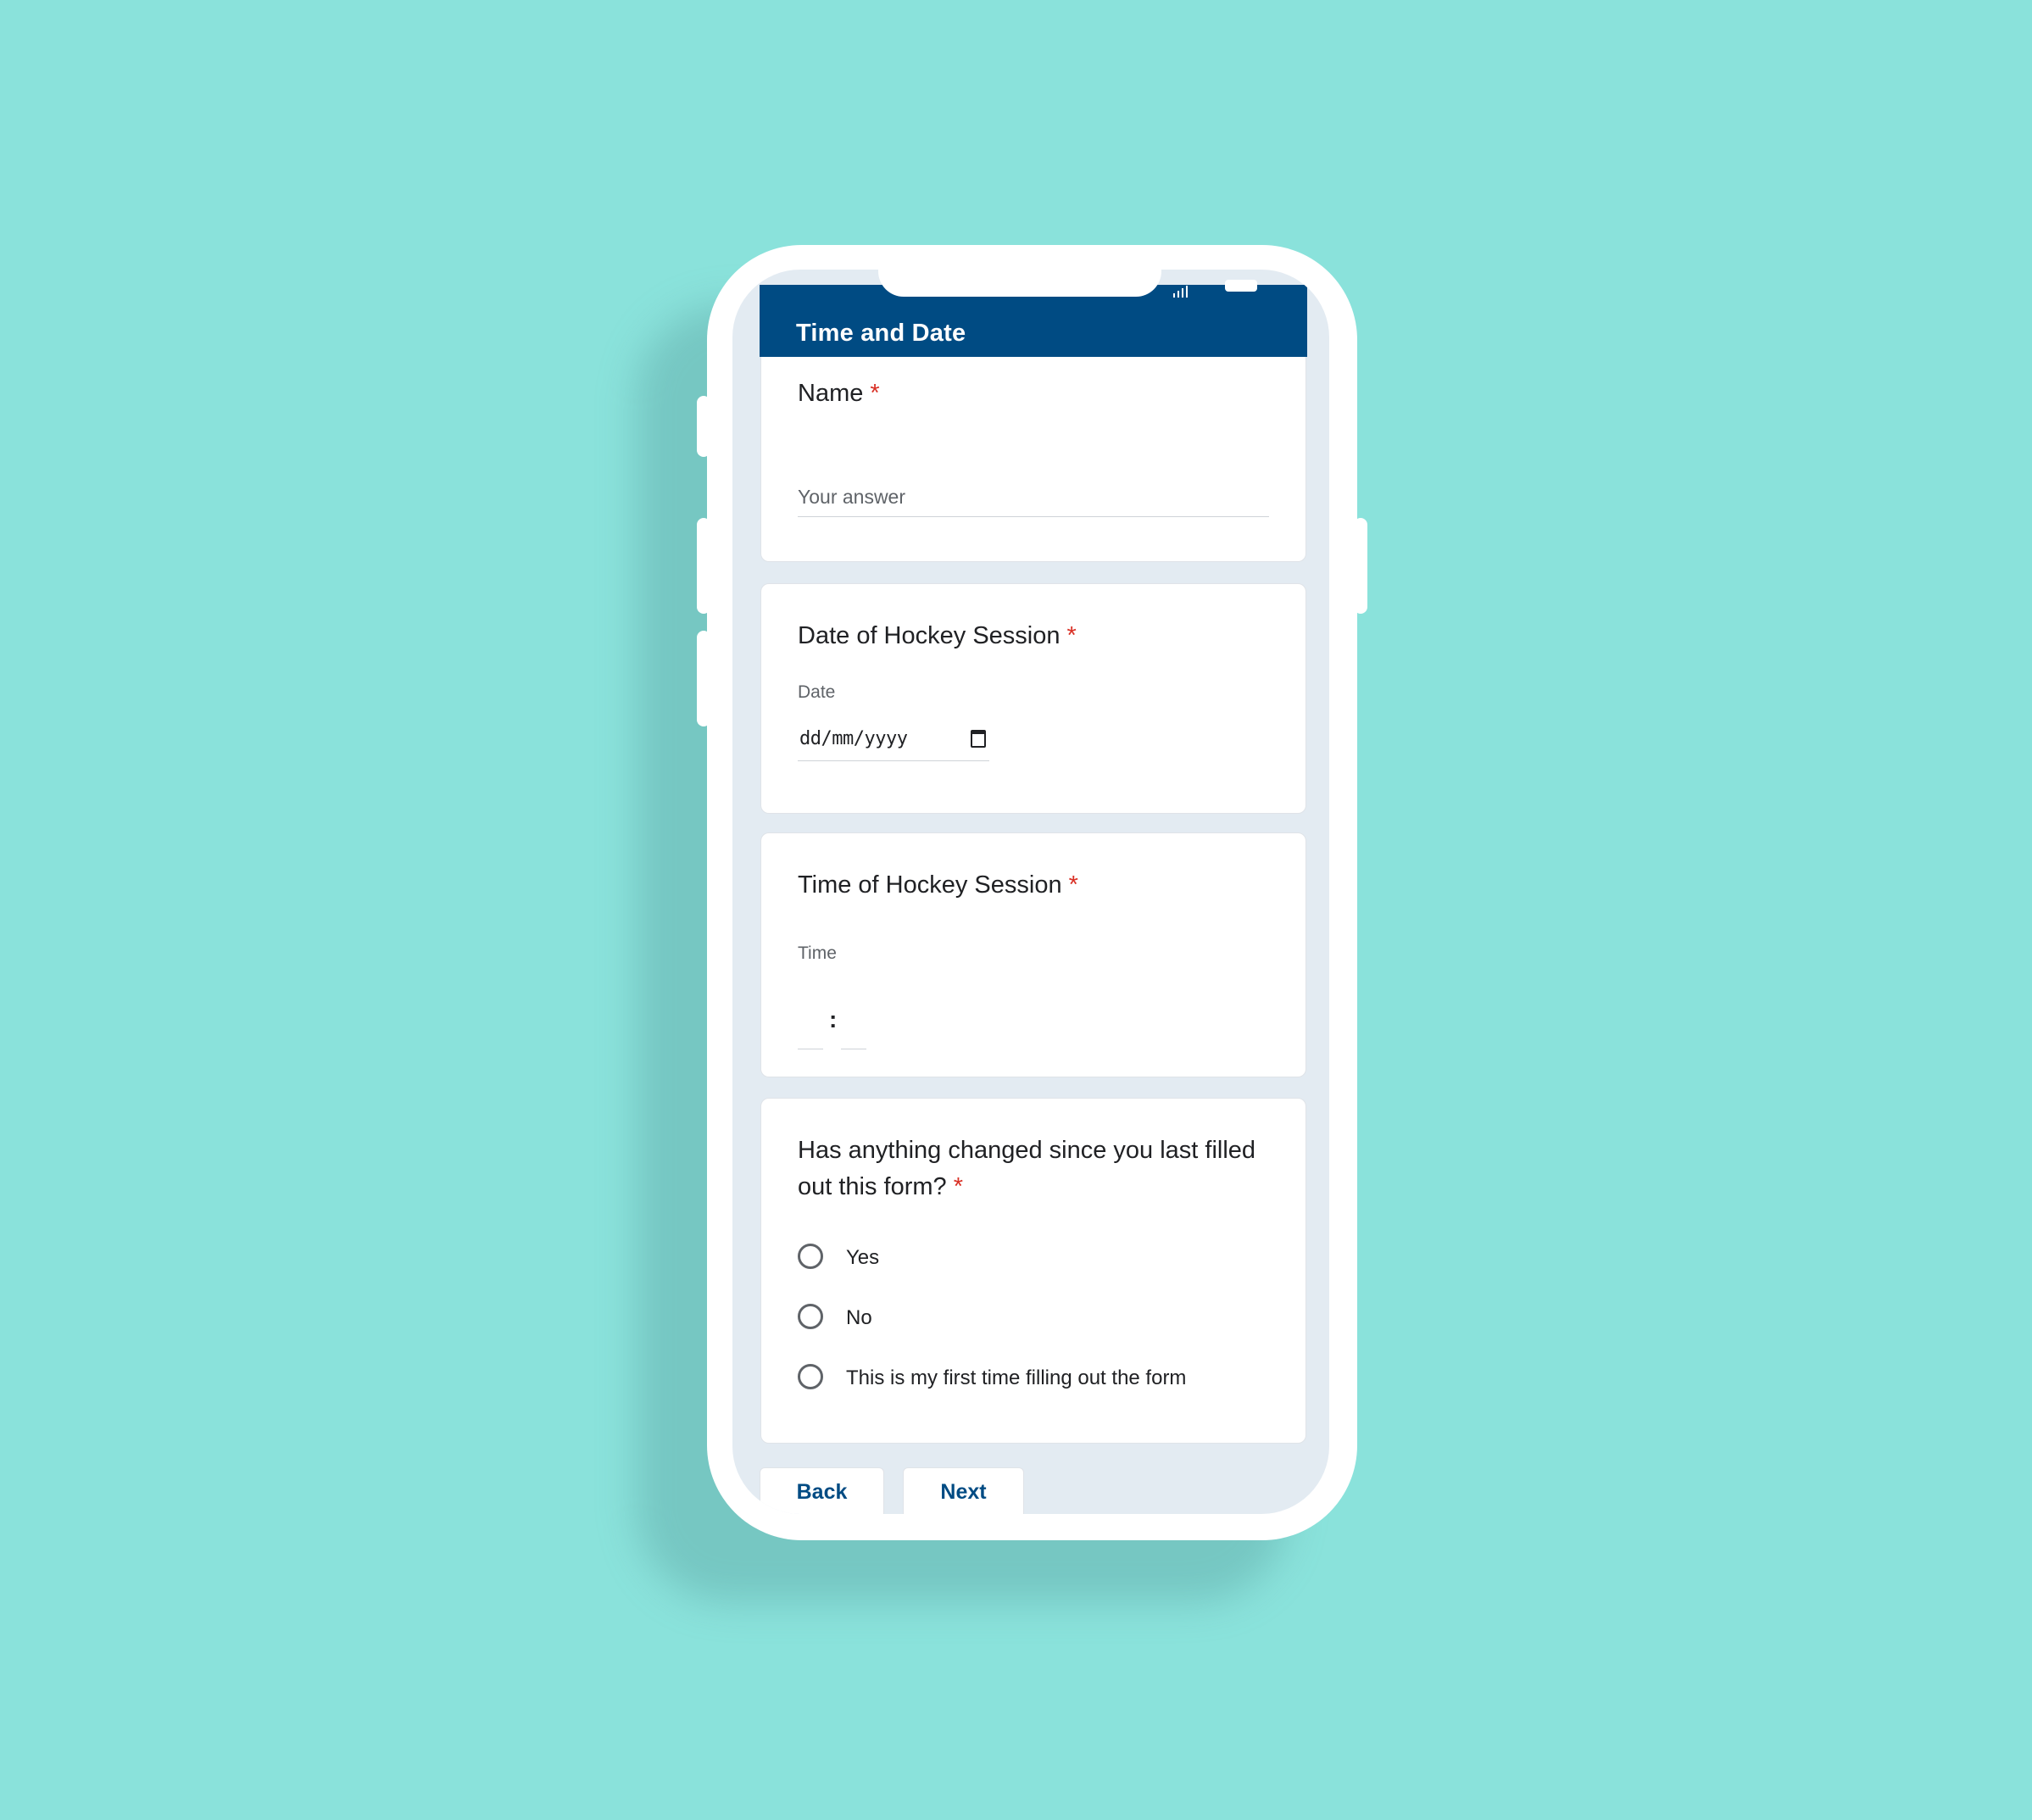 The image size is (2032, 1820). I want to click on radio-option-label: Yes, so click(863, 1257).